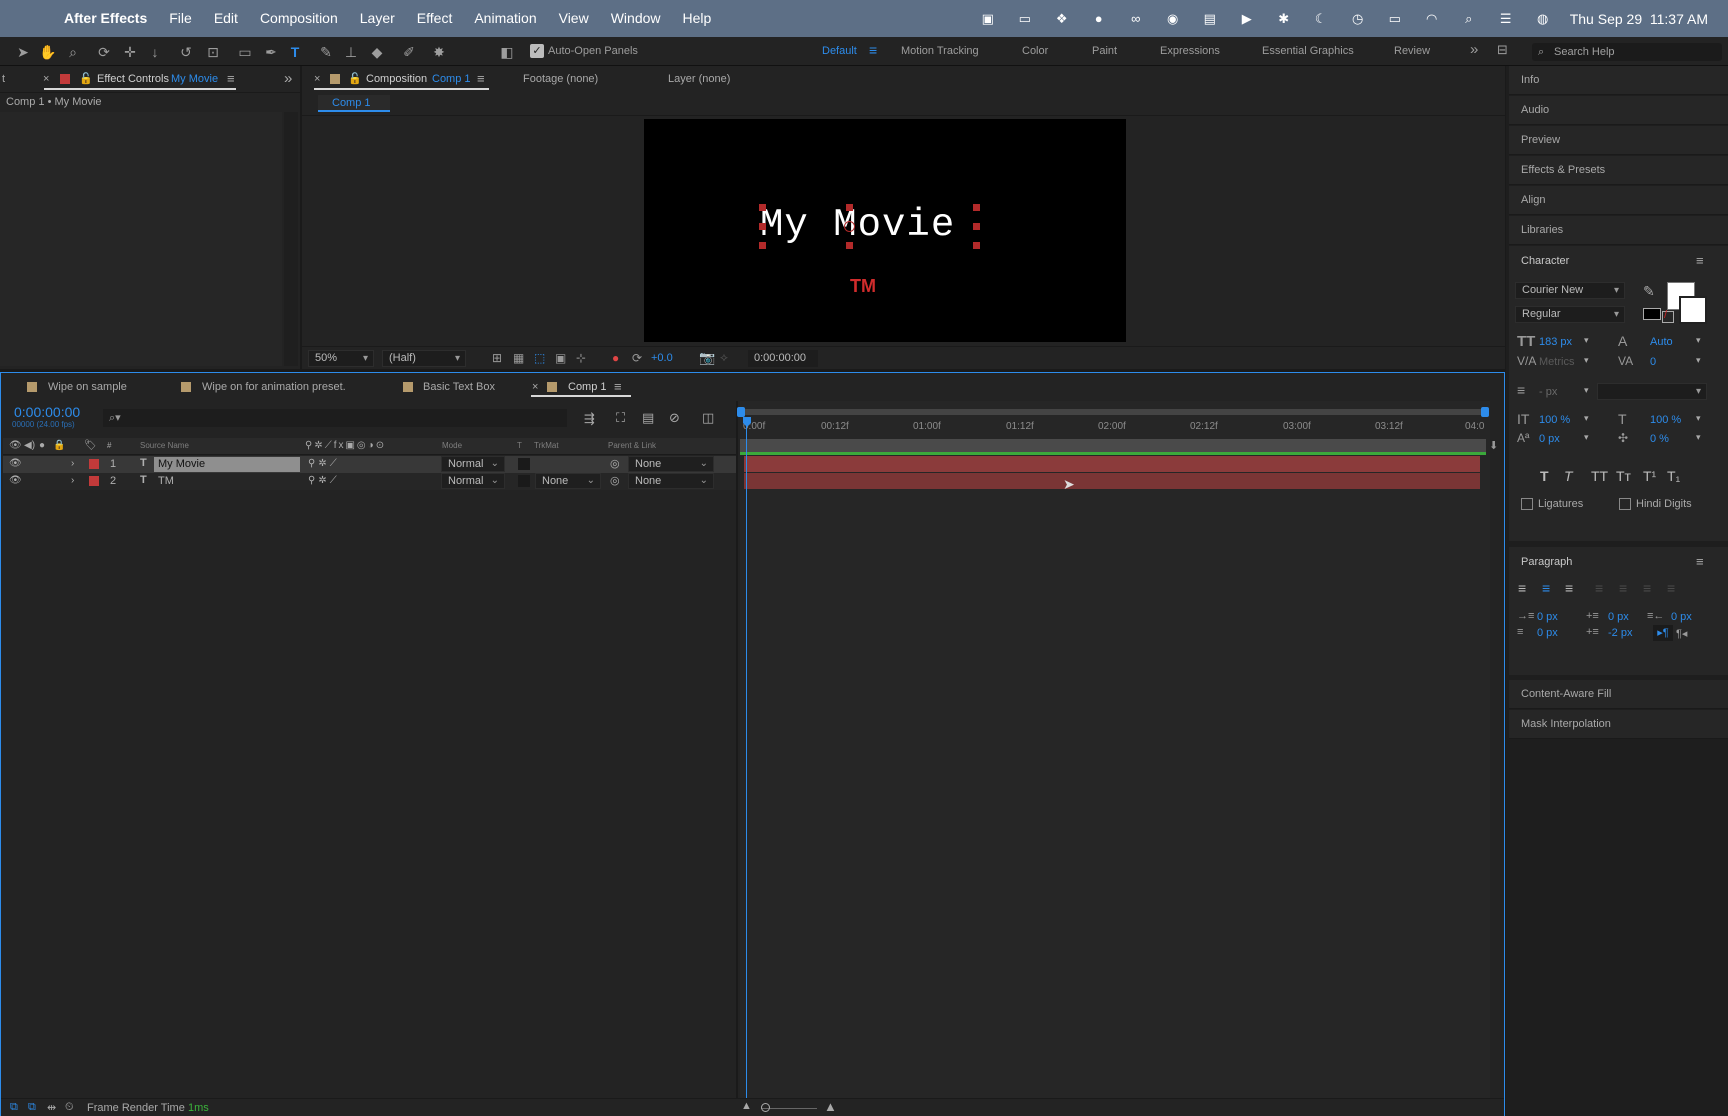  I want to click on switches-header-icons: ⚲✲⟋fx▣◎◑⊙, so click(345, 445).